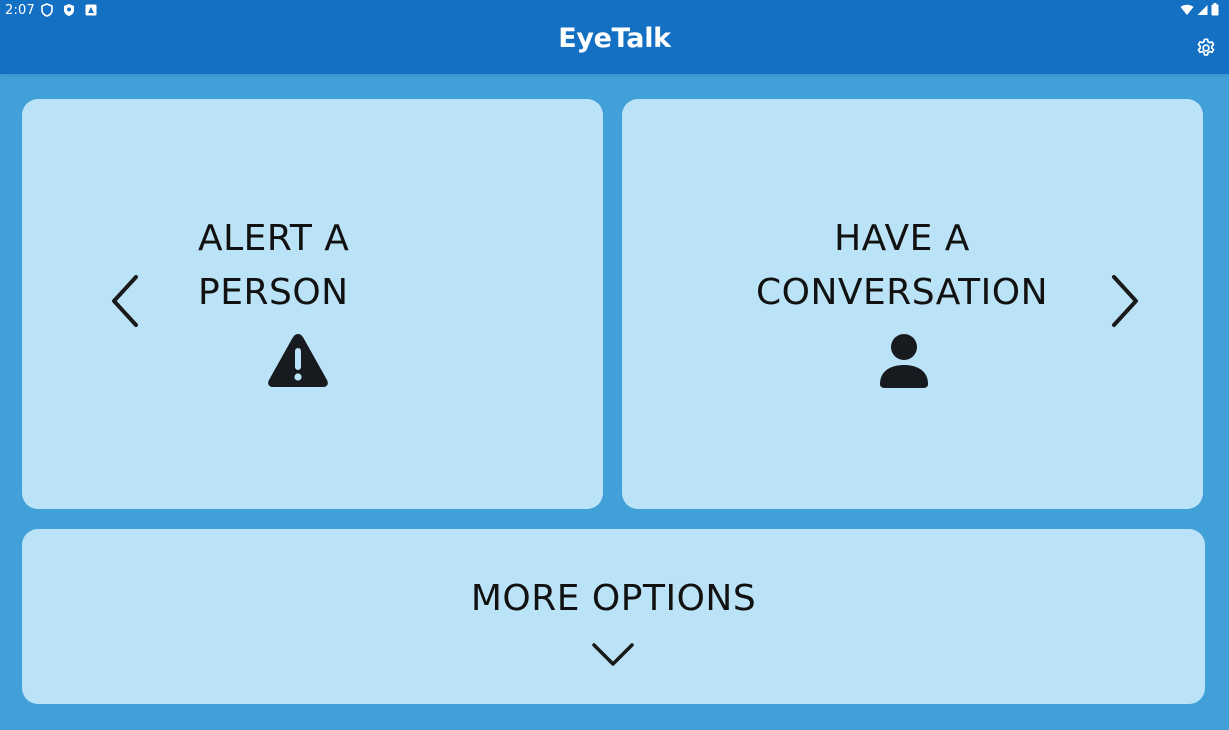  Describe the element at coordinates (20, 10) in the screenshot. I see `status-time: 2:07` at that location.